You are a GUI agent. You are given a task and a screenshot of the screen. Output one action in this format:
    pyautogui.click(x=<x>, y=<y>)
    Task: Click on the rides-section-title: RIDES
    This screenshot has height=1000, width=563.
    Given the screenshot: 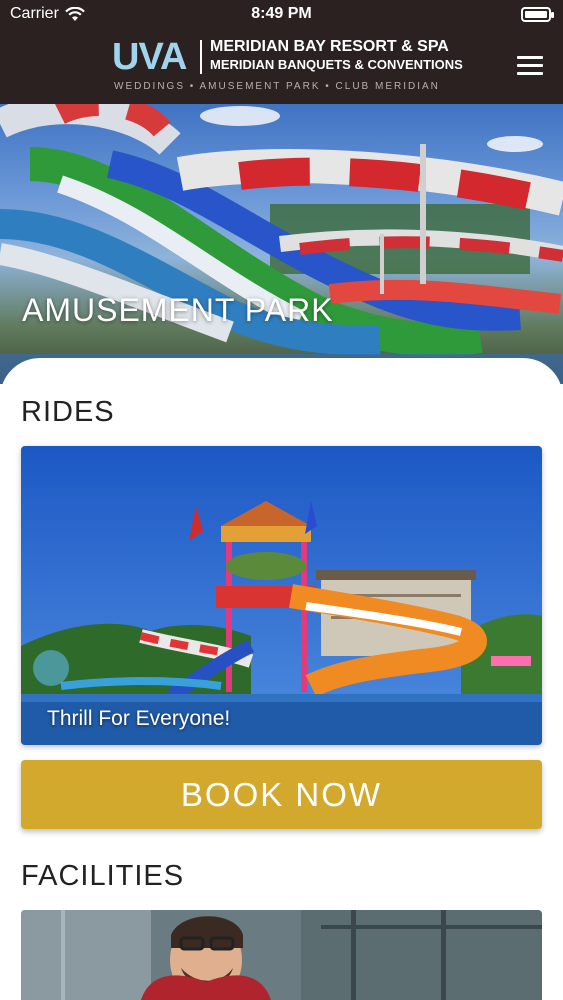 What is the action you would take?
    pyautogui.click(x=68, y=412)
    